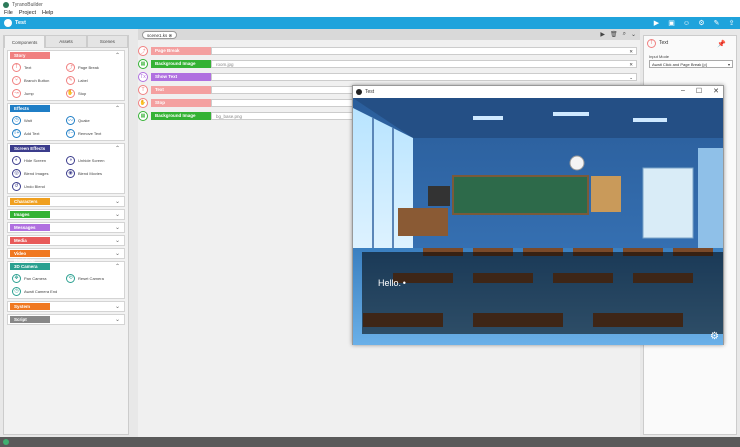 This screenshot has height=447, width=740. I want to click on component-reset-camera: ⟲ Reset Camera, so click(93, 278).